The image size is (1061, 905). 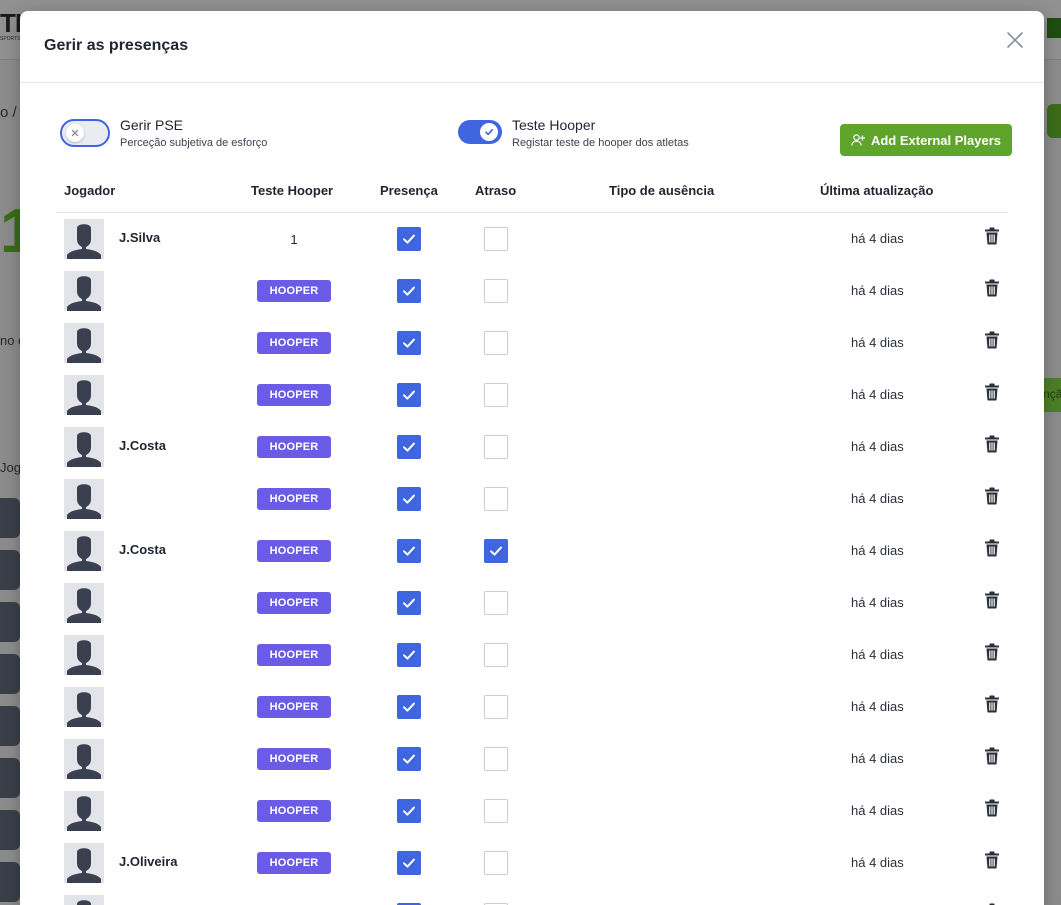 I want to click on column-last-updated: Última atualização, so click(x=877, y=190).